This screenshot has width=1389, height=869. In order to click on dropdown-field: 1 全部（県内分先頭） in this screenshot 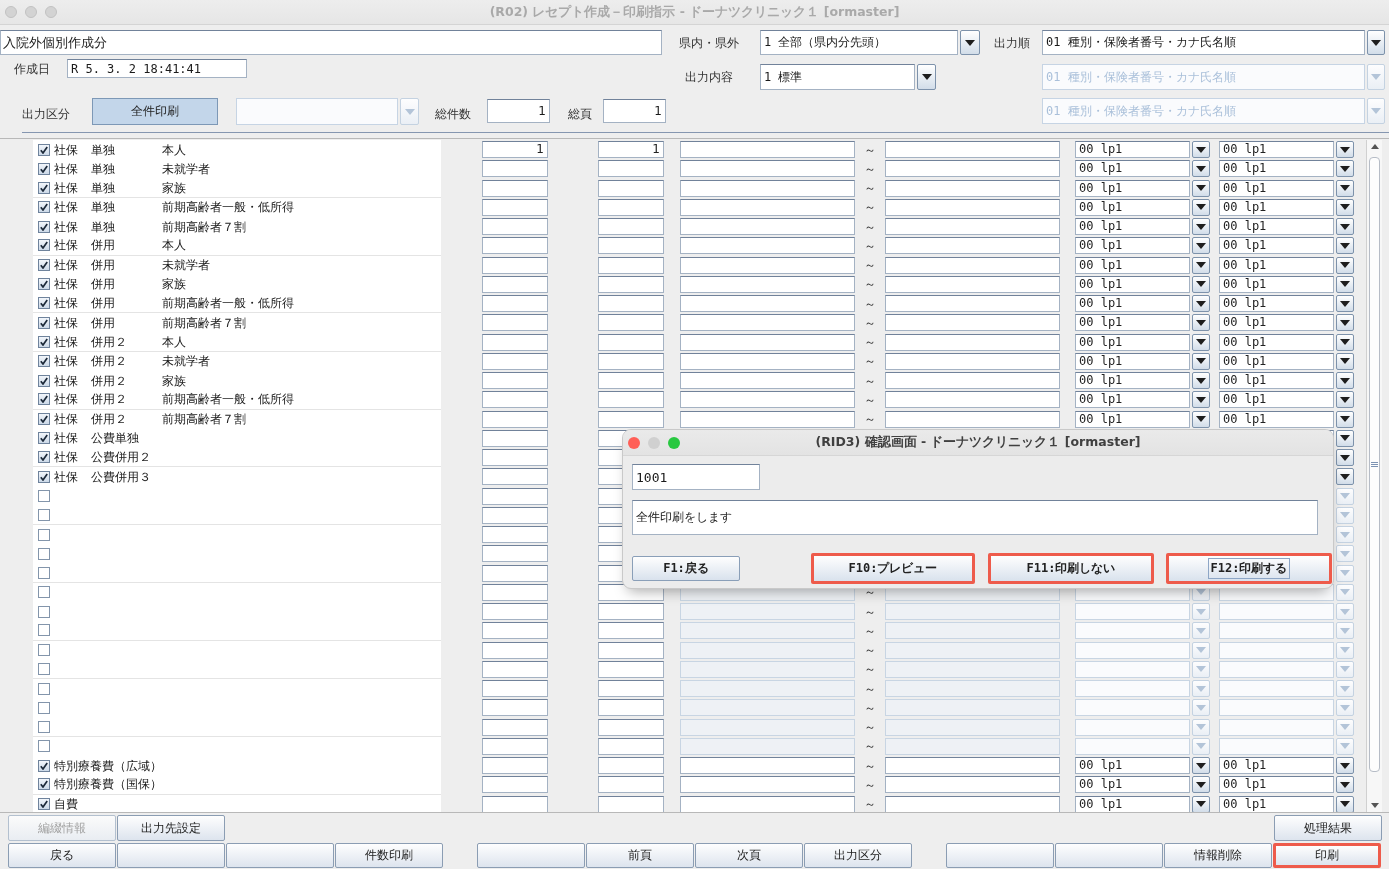, I will do `click(859, 42)`.